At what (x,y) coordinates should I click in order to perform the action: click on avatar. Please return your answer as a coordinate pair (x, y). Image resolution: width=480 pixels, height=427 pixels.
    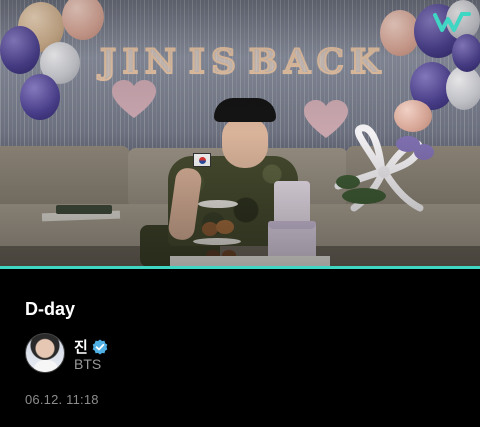
    Looking at the image, I should click on (45, 353).